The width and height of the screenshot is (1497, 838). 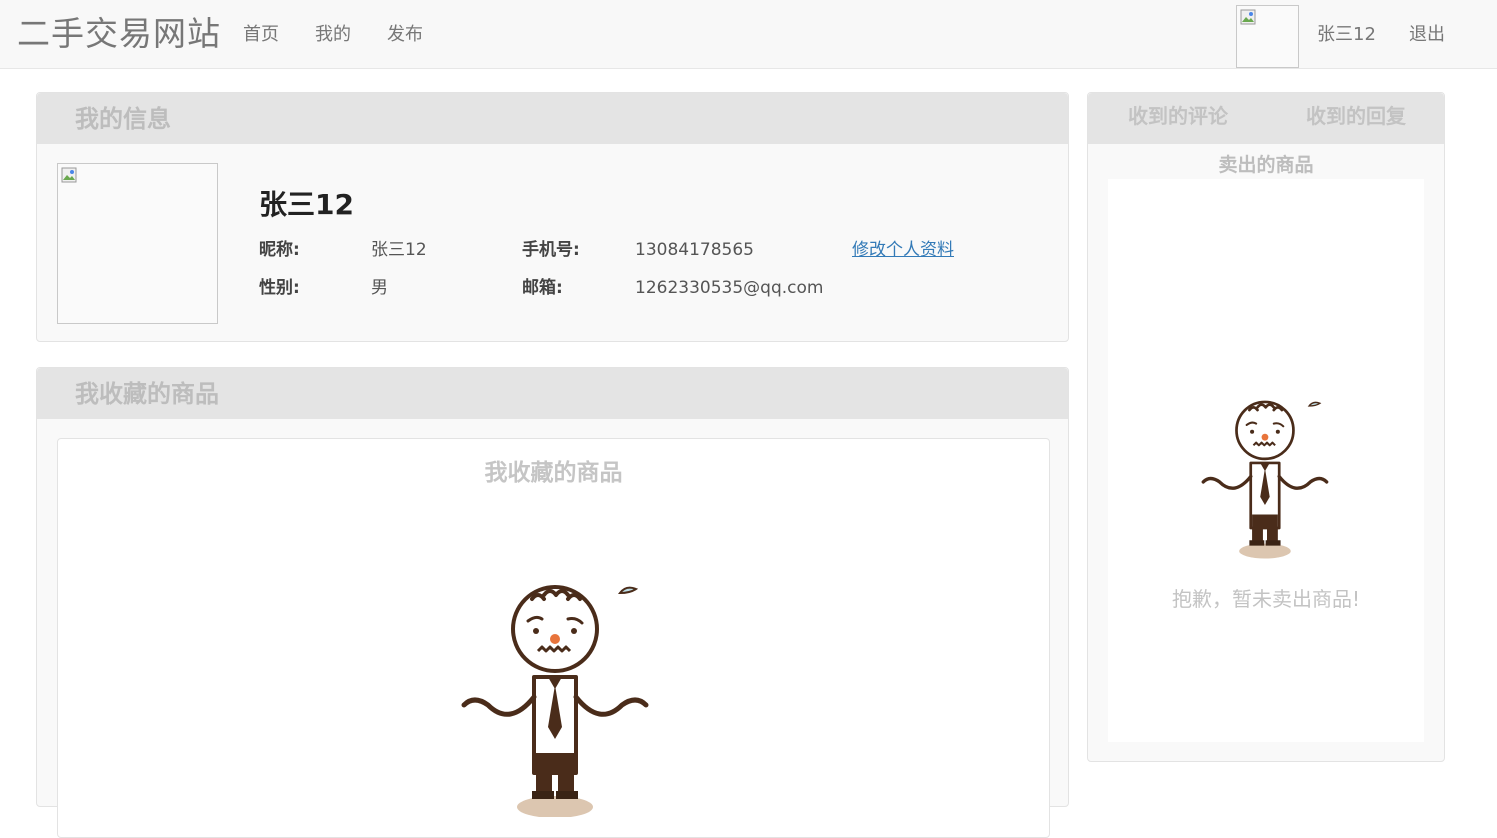 I want to click on nav-user-name: 张三12, so click(x=1346, y=35).